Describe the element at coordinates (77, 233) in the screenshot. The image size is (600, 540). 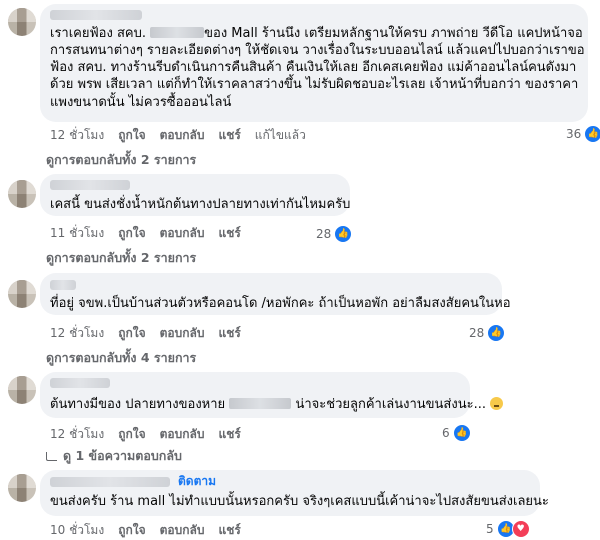
I see `timestamp: 11 ชั่วโมง` at that location.